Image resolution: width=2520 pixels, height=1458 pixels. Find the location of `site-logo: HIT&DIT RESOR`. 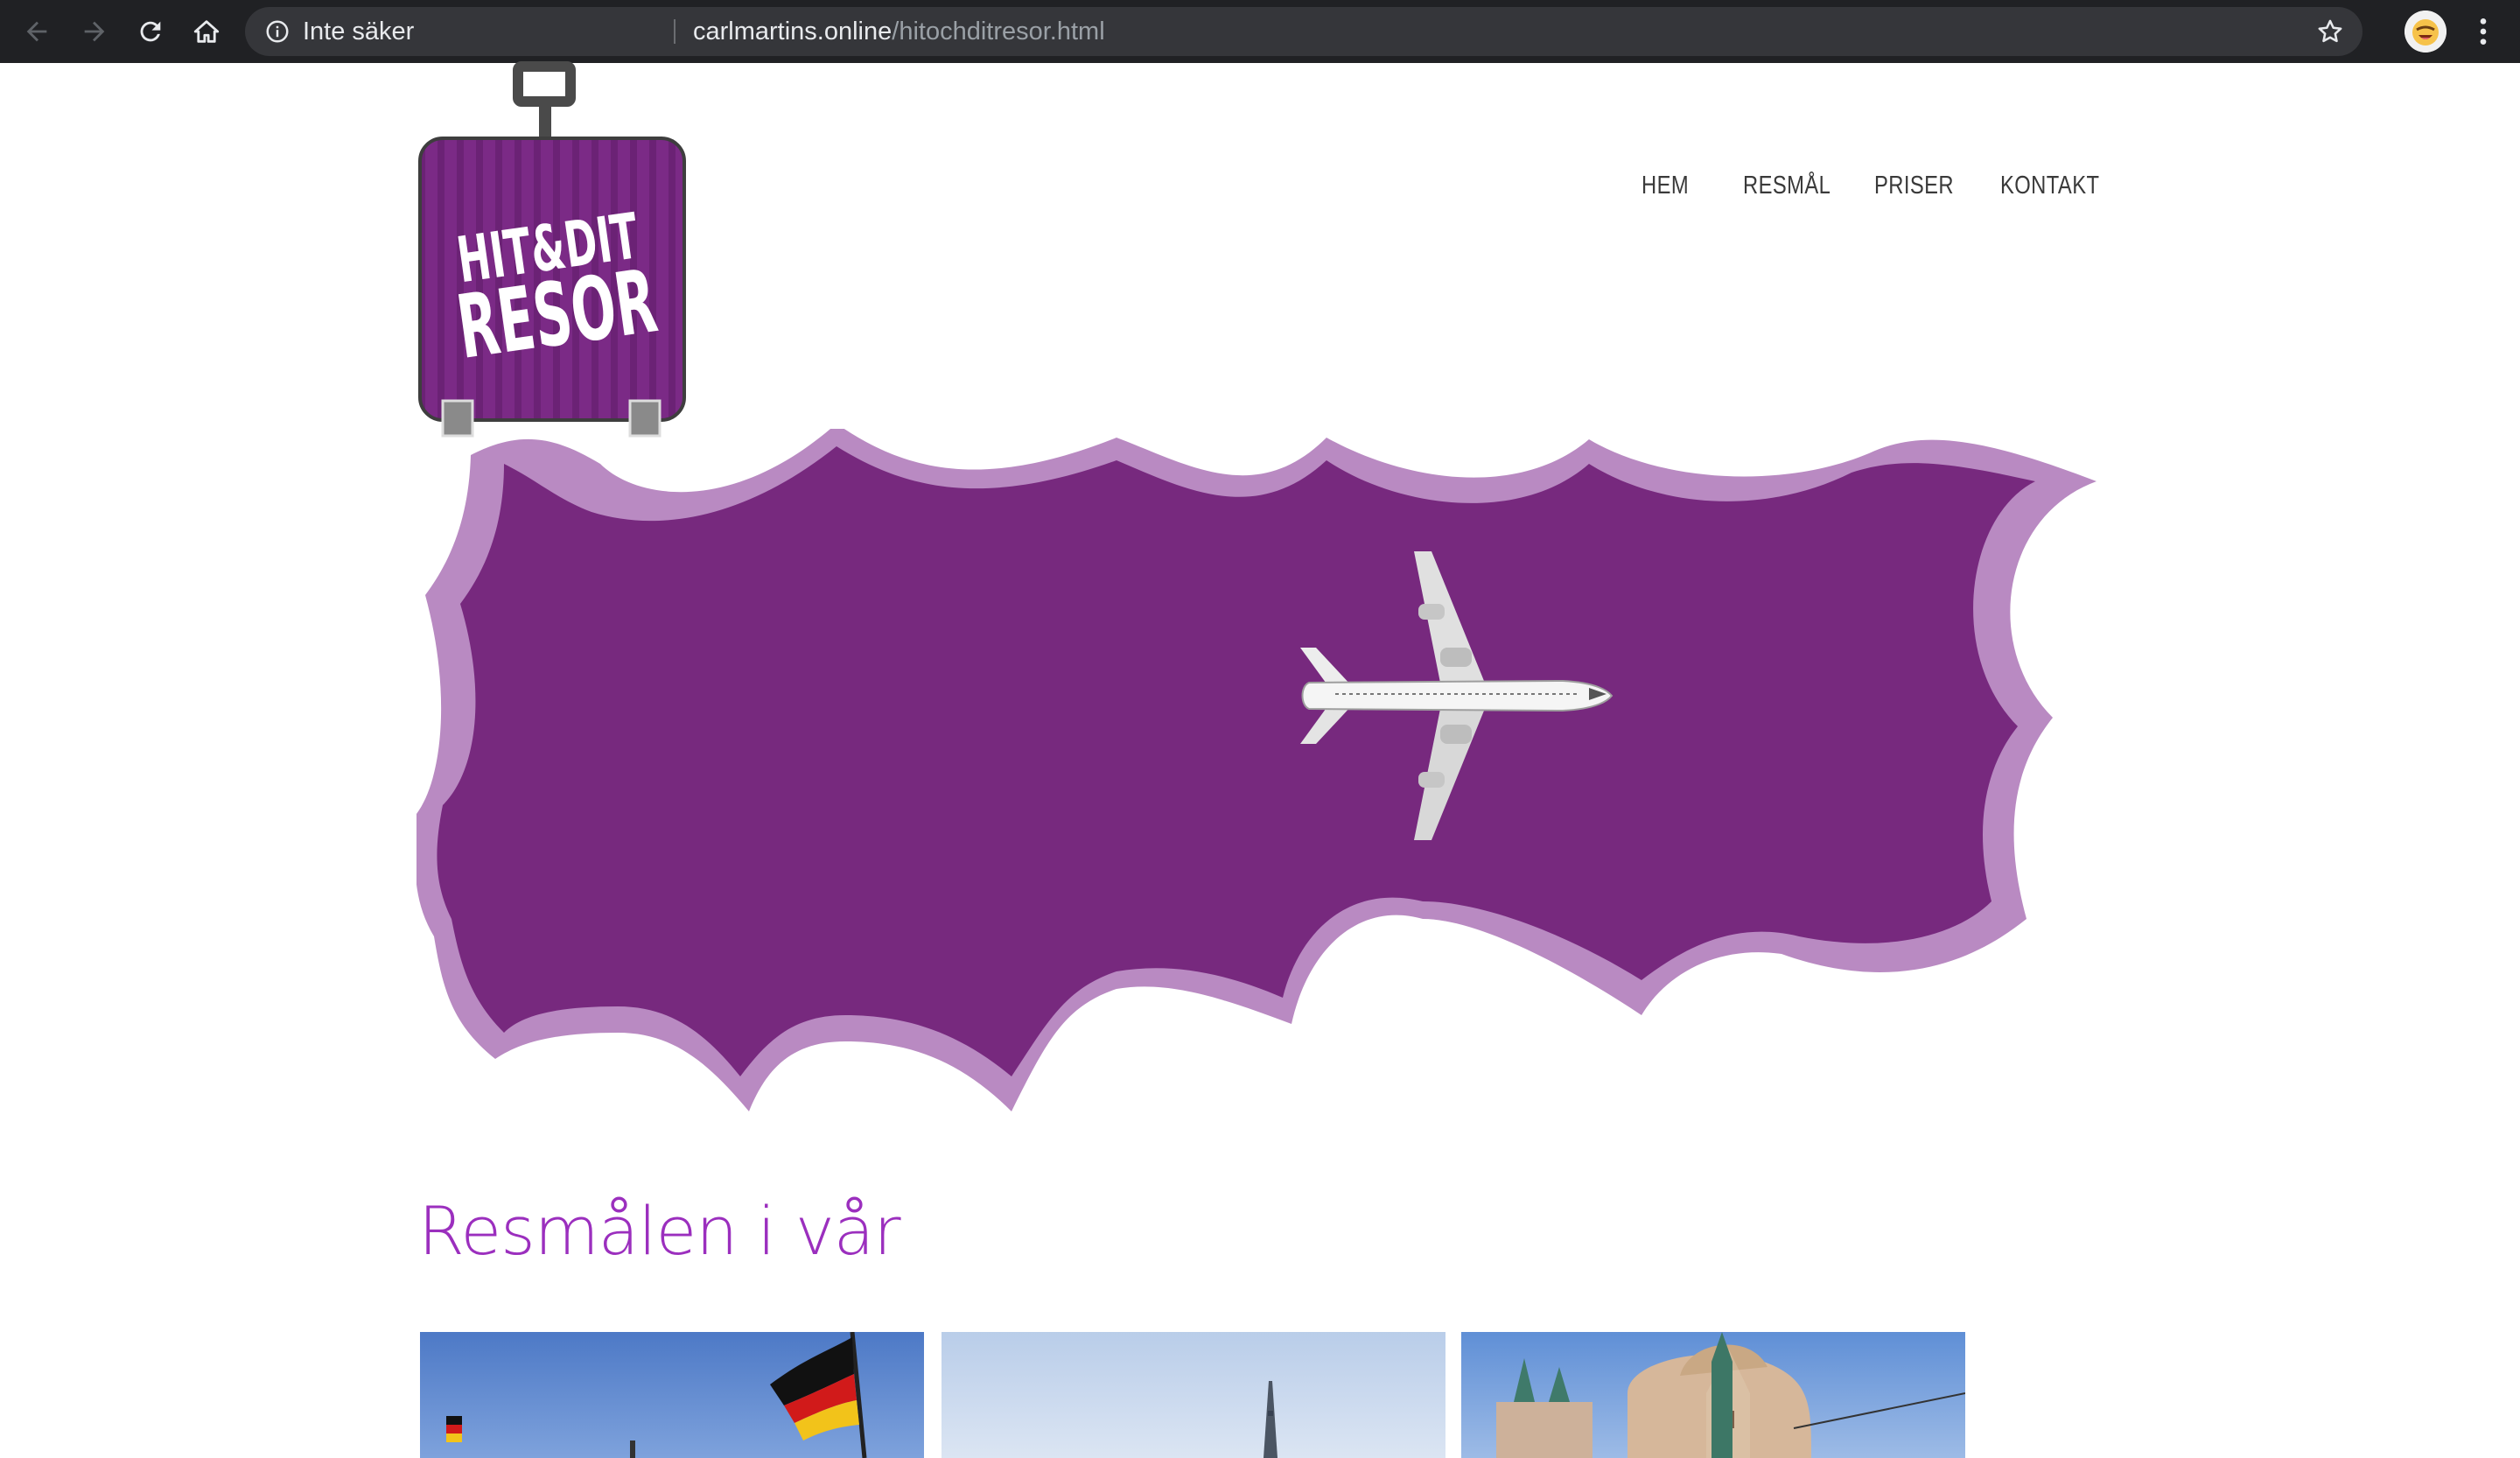

site-logo: HIT&DIT RESOR is located at coordinates (552, 249).